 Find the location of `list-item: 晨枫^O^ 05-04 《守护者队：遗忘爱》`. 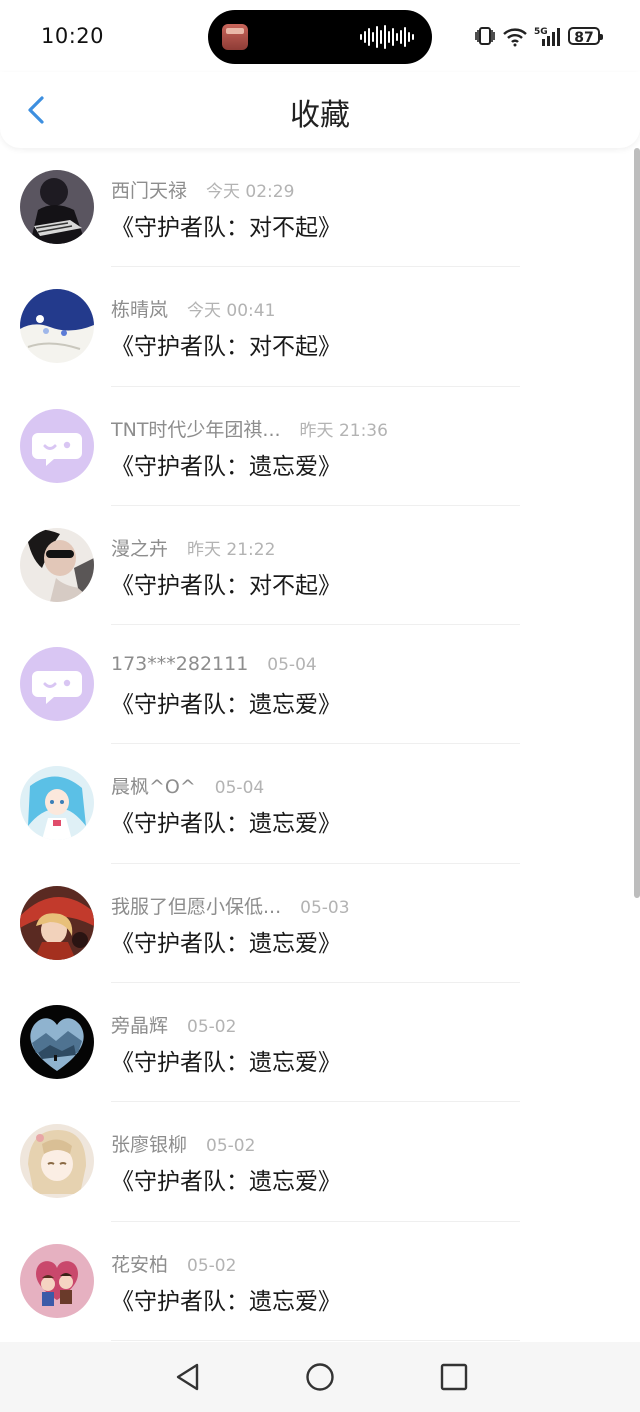

list-item: 晨枫^O^ 05-04 《守护者队：遗忘爱》 is located at coordinates (320, 804).